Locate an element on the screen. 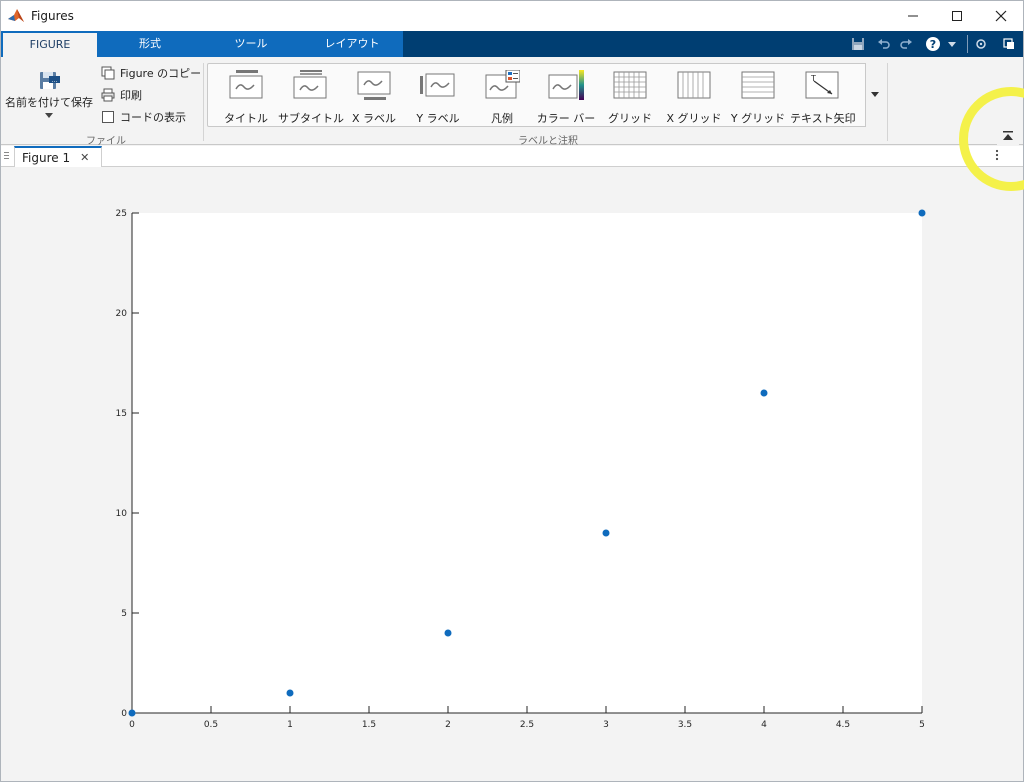  redo-button is located at coordinates (906, 44).